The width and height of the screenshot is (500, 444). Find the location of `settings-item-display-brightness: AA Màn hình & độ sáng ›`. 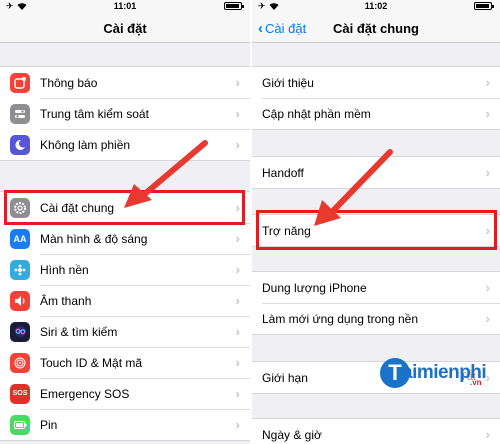

settings-item-display-brightness: AA Màn hình & độ sáng › is located at coordinates (125, 238).